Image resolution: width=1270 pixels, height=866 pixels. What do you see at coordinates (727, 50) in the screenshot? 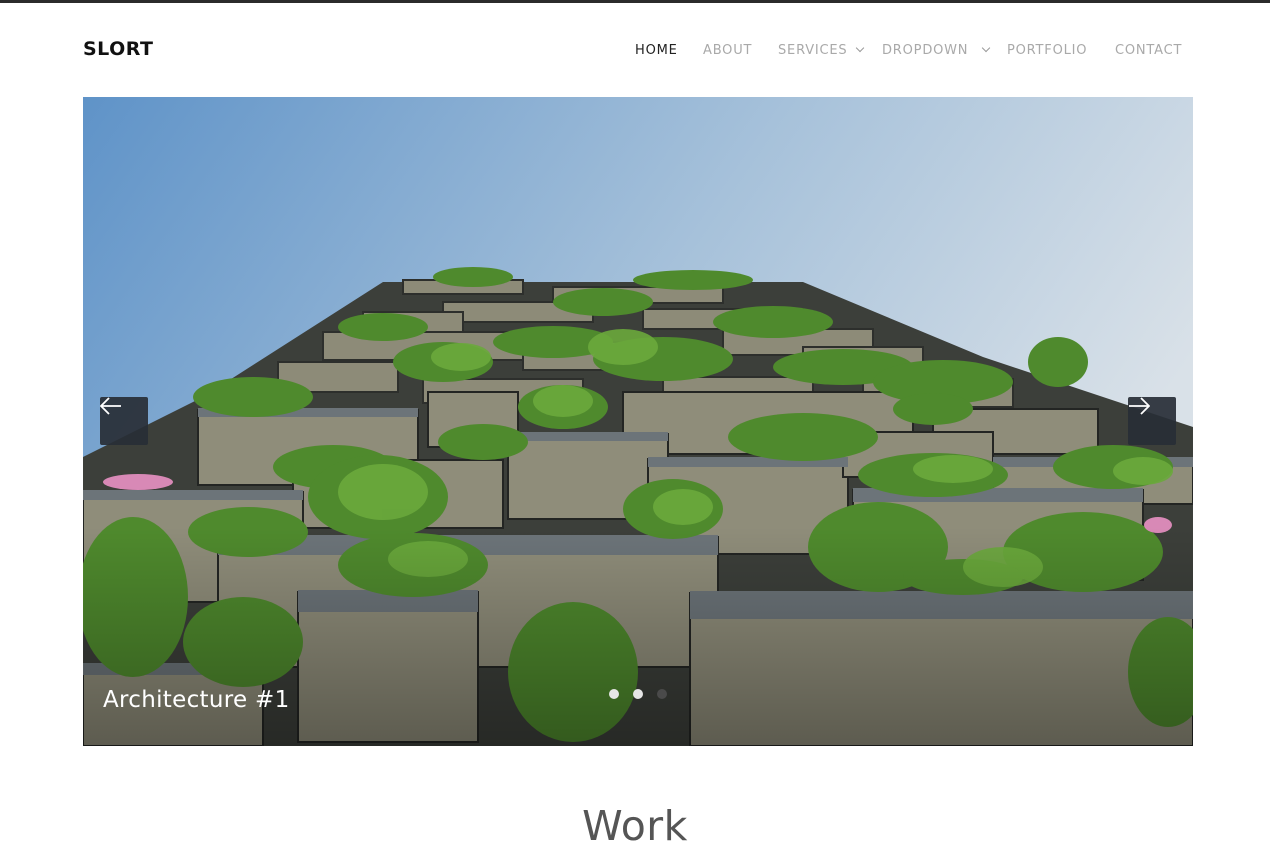
I see `nav-about: ABOUT` at bounding box center [727, 50].